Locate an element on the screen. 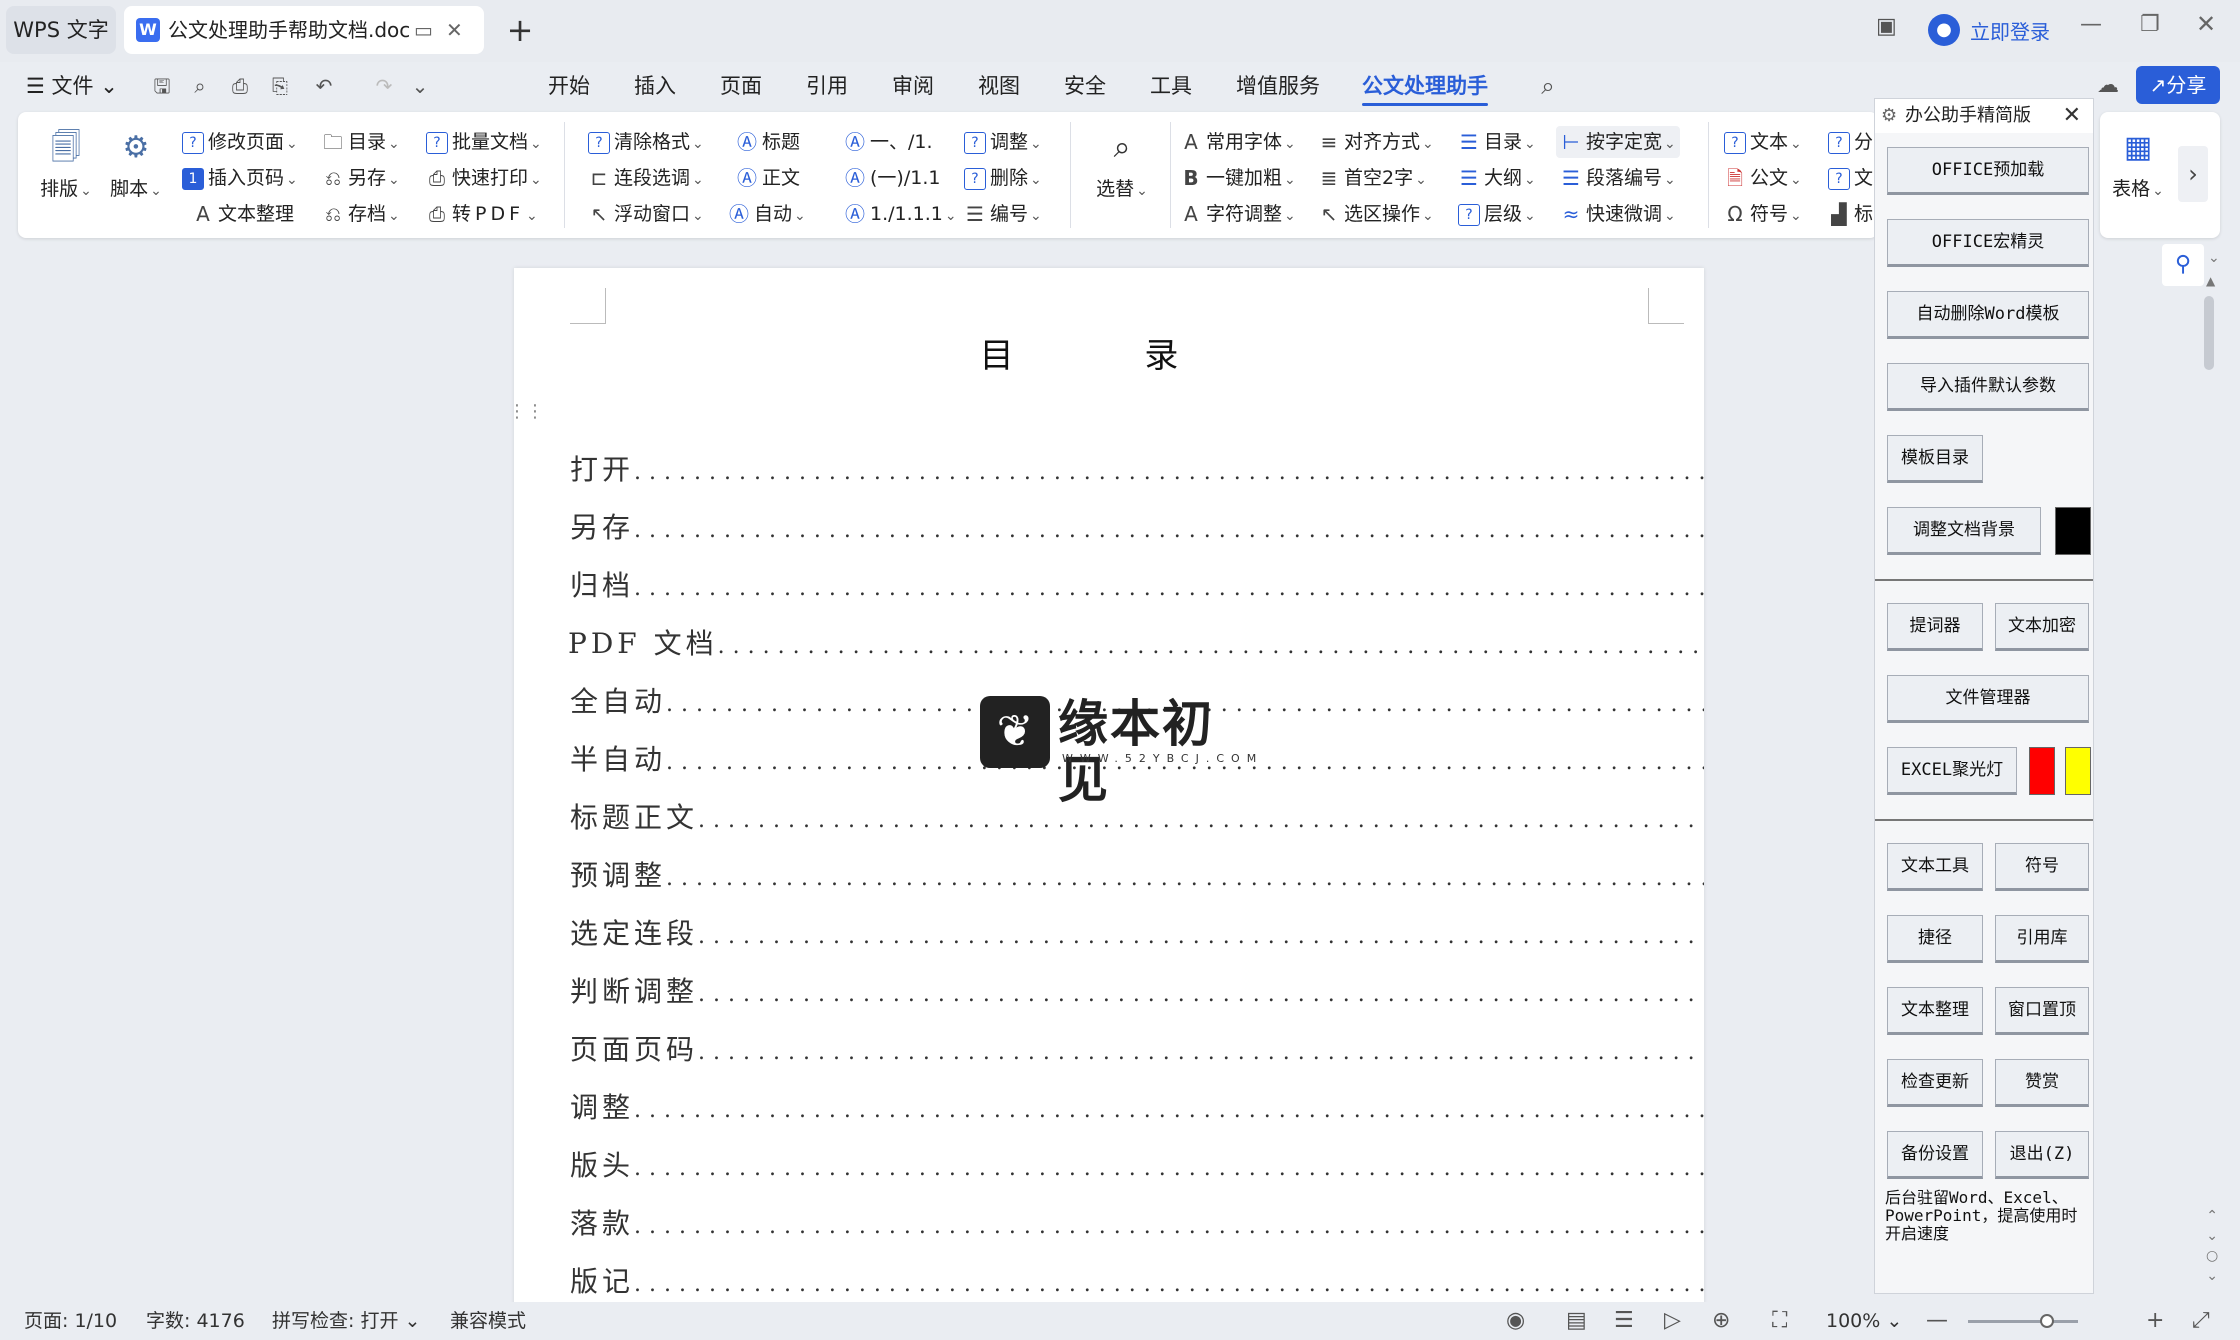 This screenshot has width=2240, height=1340. tab-wps-home: WPS 文字 is located at coordinates (61, 30).